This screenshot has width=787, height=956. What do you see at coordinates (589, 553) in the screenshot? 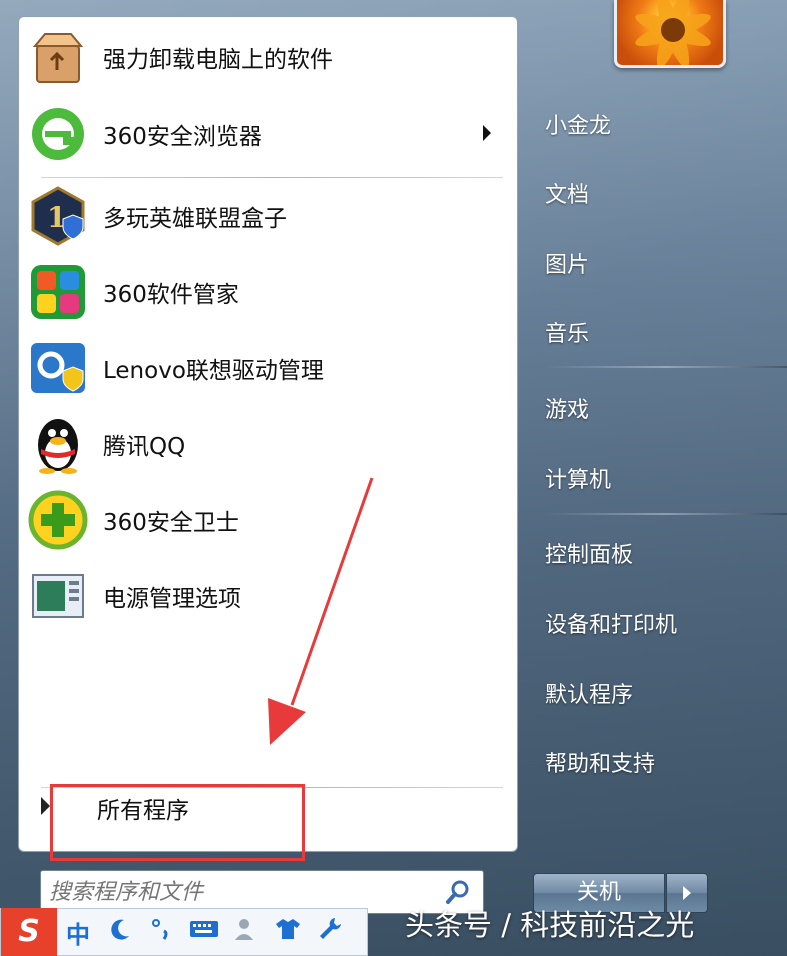
I see `link-control-panel: 控制面板` at bounding box center [589, 553].